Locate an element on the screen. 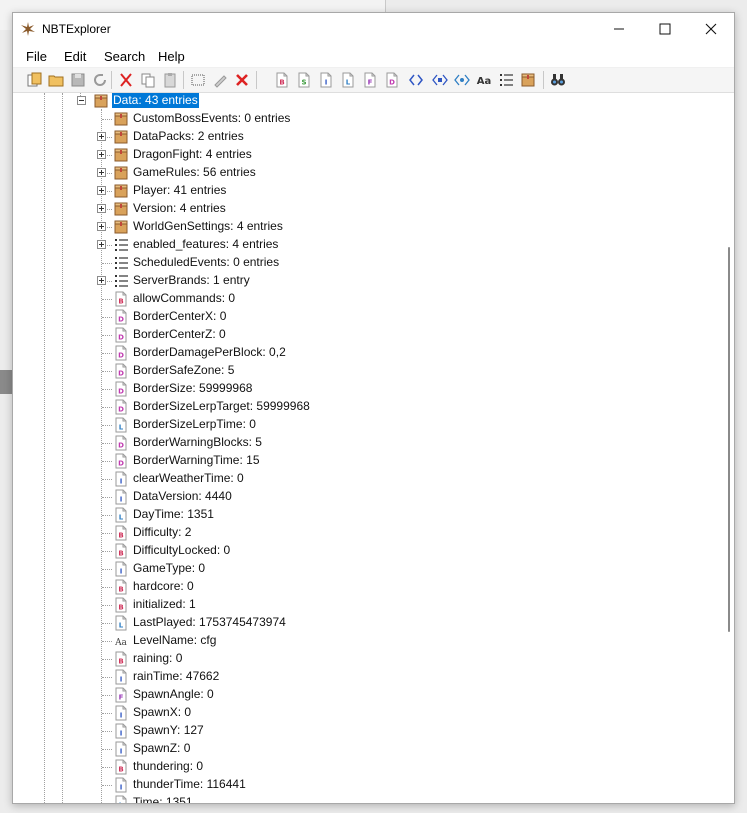  edit-button is located at coordinates (220, 80).